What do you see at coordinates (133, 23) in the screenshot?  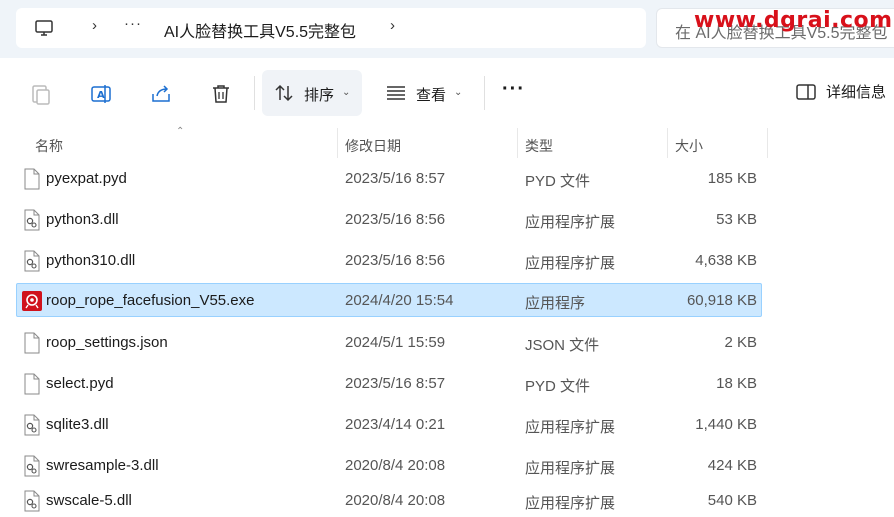 I see `breadcrumb-overflow-button: ···` at bounding box center [133, 23].